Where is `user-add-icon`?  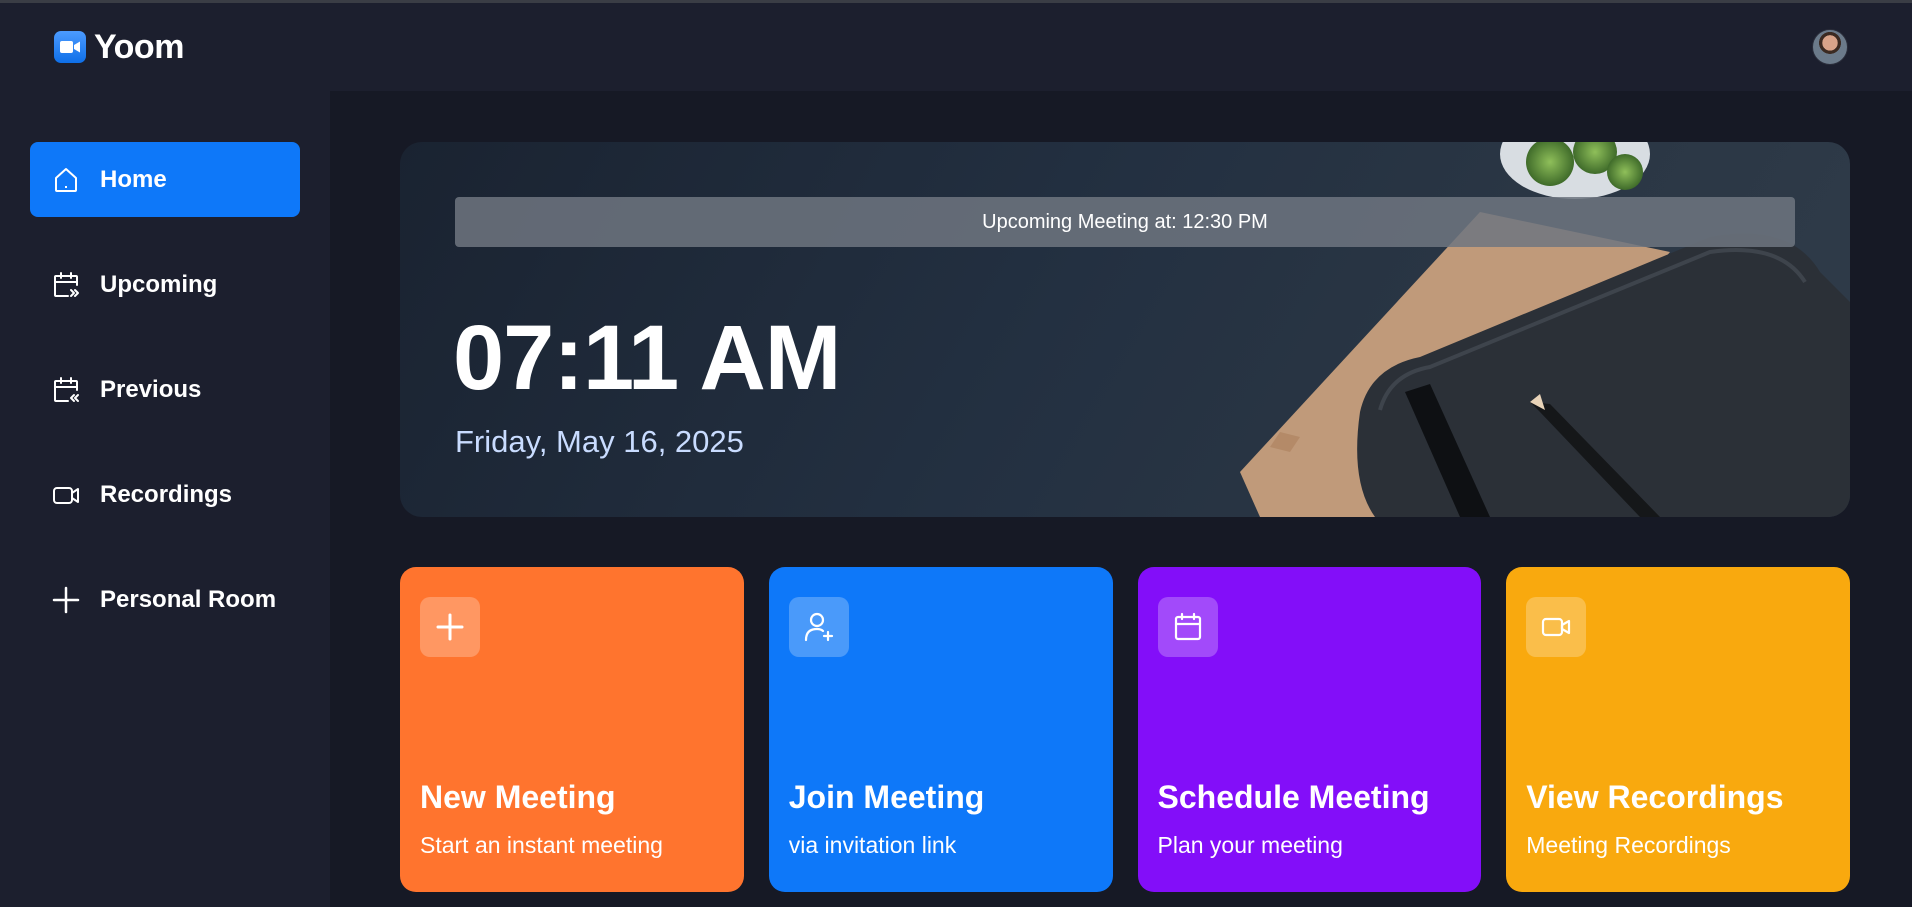 user-add-icon is located at coordinates (818, 627).